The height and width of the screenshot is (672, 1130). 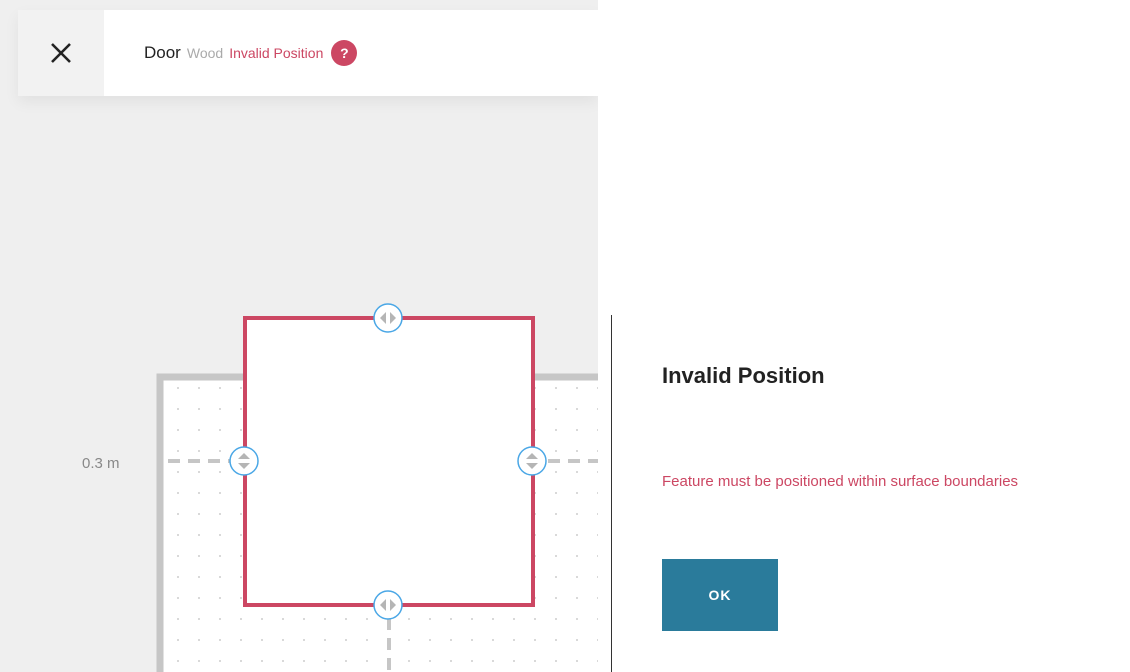 I want to click on dialog-title: Invalid Position, so click(x=743, y=375).